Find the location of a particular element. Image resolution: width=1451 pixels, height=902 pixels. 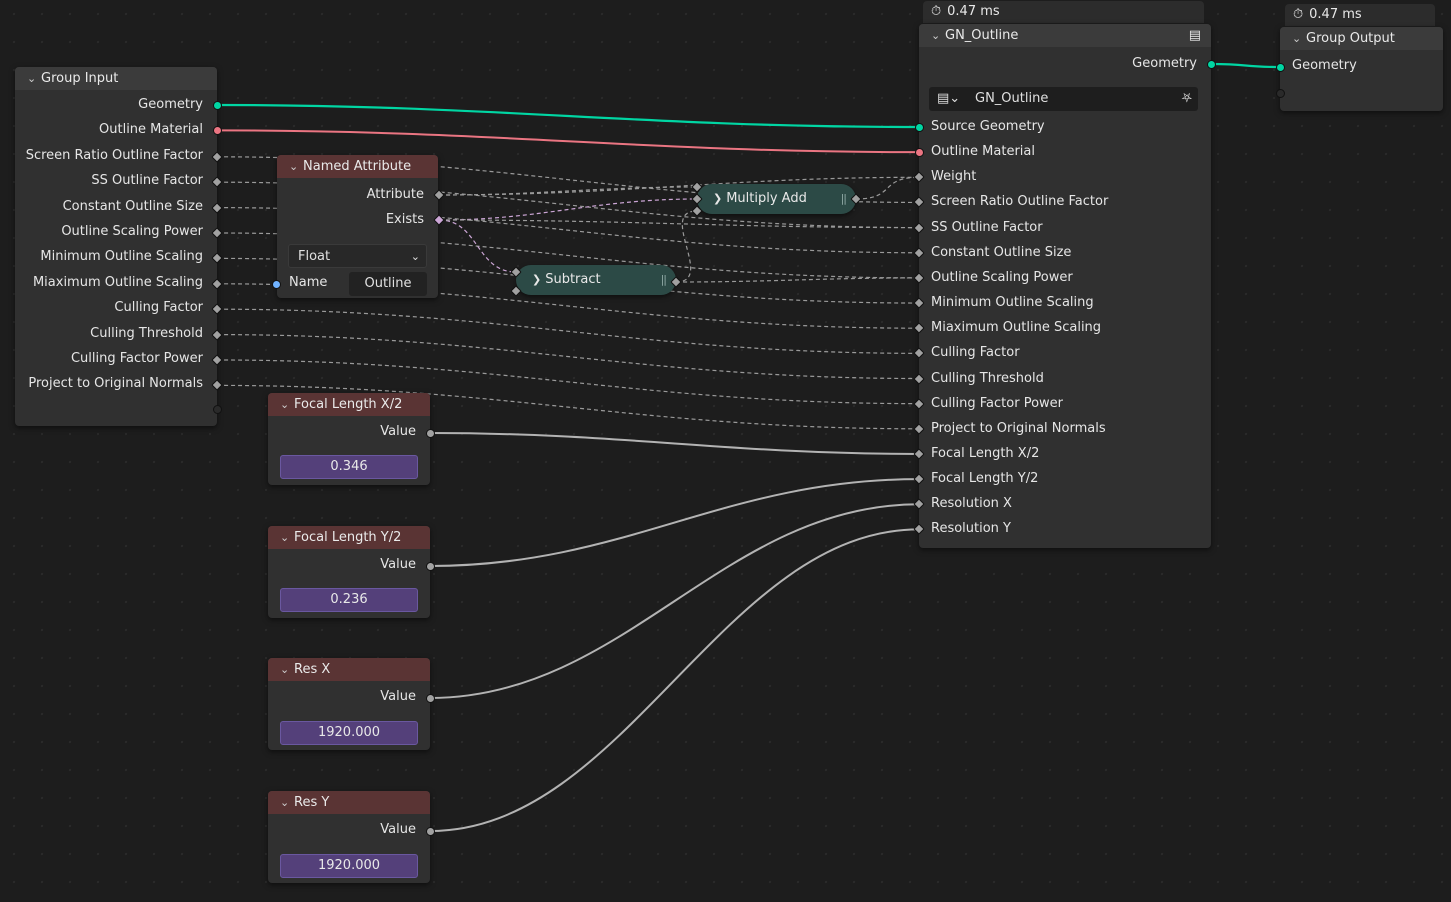

subtract-node: ❯ Subtract || is located at coordinates (596, 280).